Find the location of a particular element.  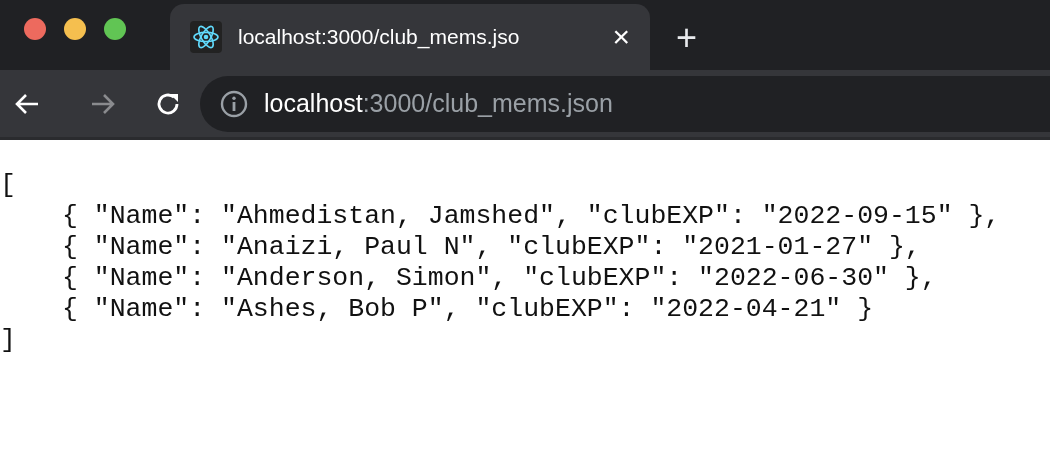

url-text: localhost:3000/club_mems.json is located at coordinates (438, 103).